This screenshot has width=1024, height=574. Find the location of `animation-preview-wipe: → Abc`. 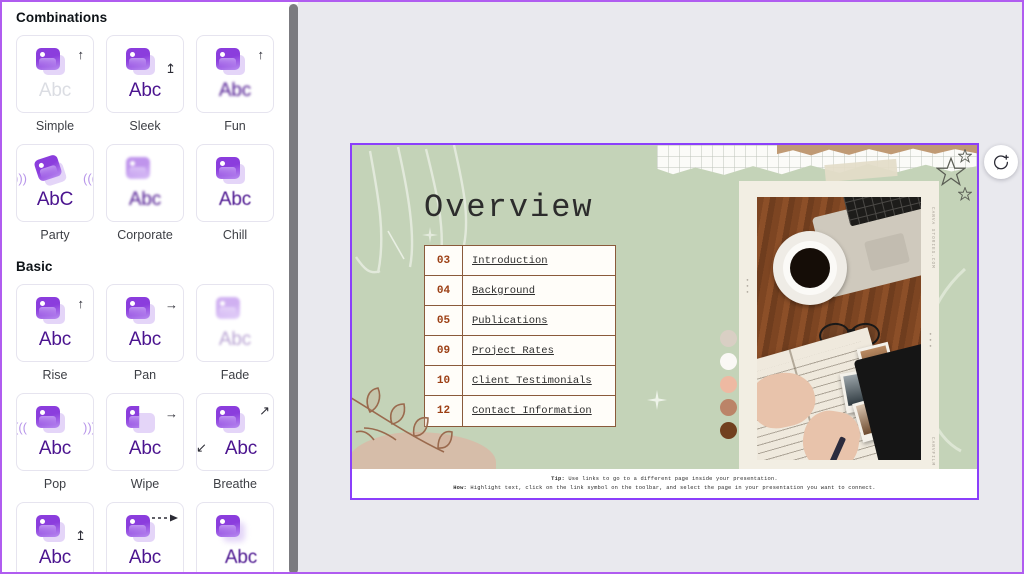

animation-preview-wipe: → Abc is located at coordinates (146, 432).